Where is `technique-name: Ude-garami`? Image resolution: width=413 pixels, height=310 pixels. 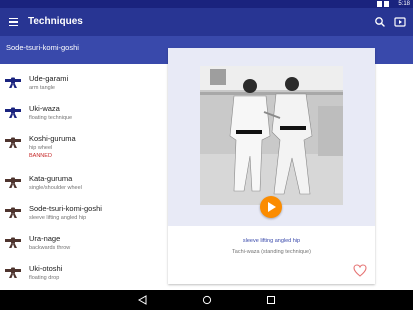
technique-name: Ude-garami is located at coordinates (49, 78).